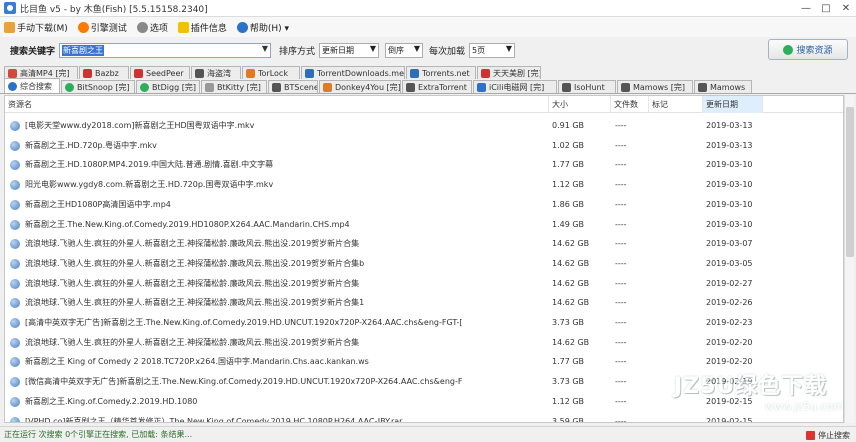 The height and width of the screenshot is (442, 856). Describe the element at coordinates (183, 27) in the screenshot. I see `mail-icon` at that location.